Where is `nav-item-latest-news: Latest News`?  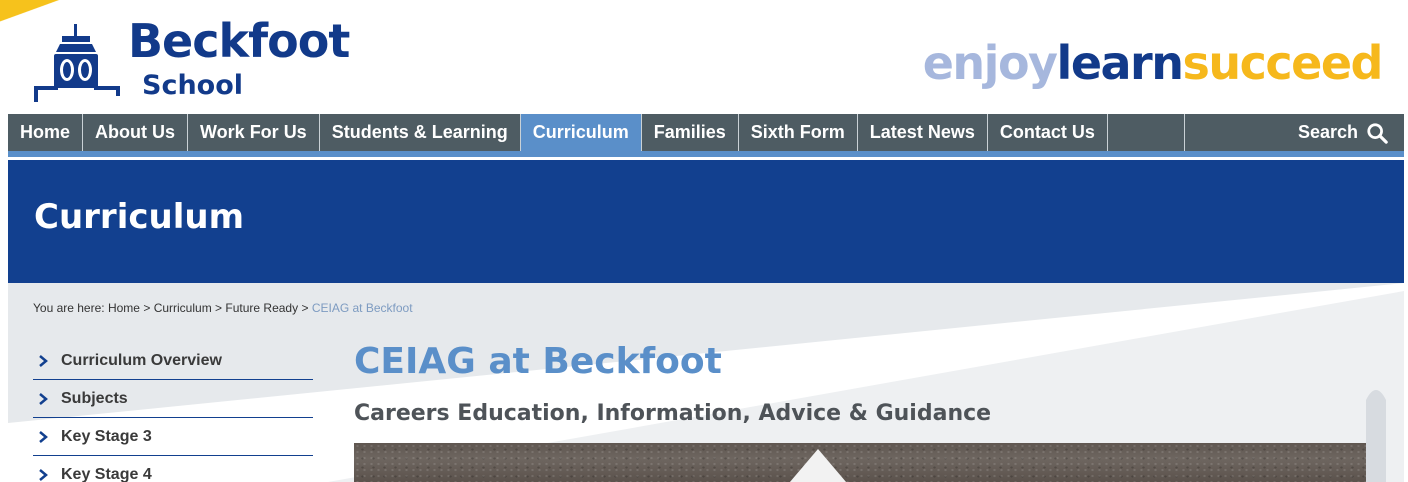
nav-item-latest-news: Latest News is located at coordinates (923, 132).